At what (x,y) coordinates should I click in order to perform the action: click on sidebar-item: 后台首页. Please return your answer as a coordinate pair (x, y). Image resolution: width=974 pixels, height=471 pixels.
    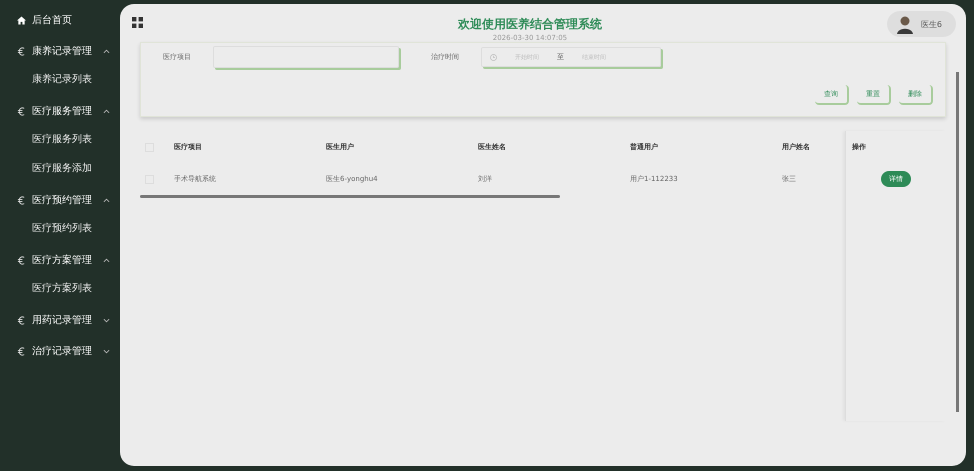
    Looking at the image, I should click on (60, 20).